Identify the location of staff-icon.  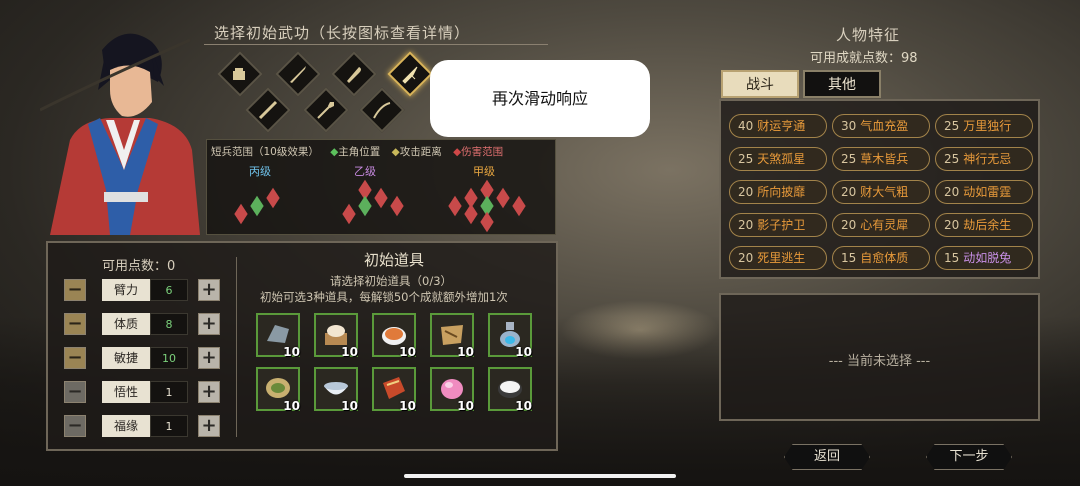
(268, 110).